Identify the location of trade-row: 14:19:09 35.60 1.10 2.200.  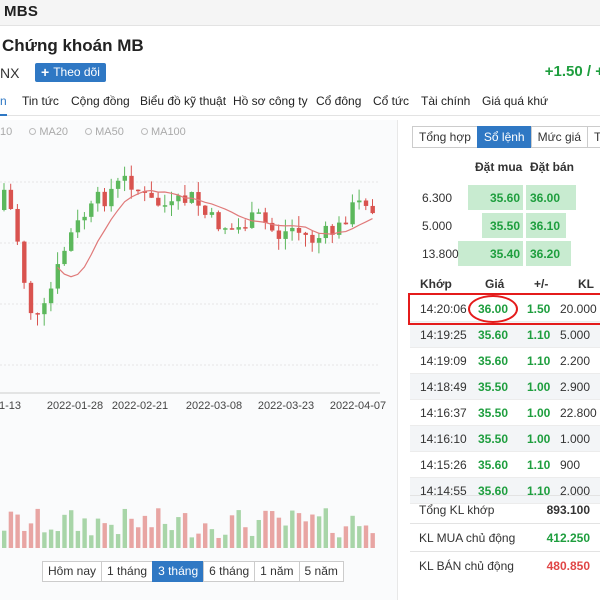
(505, 361).